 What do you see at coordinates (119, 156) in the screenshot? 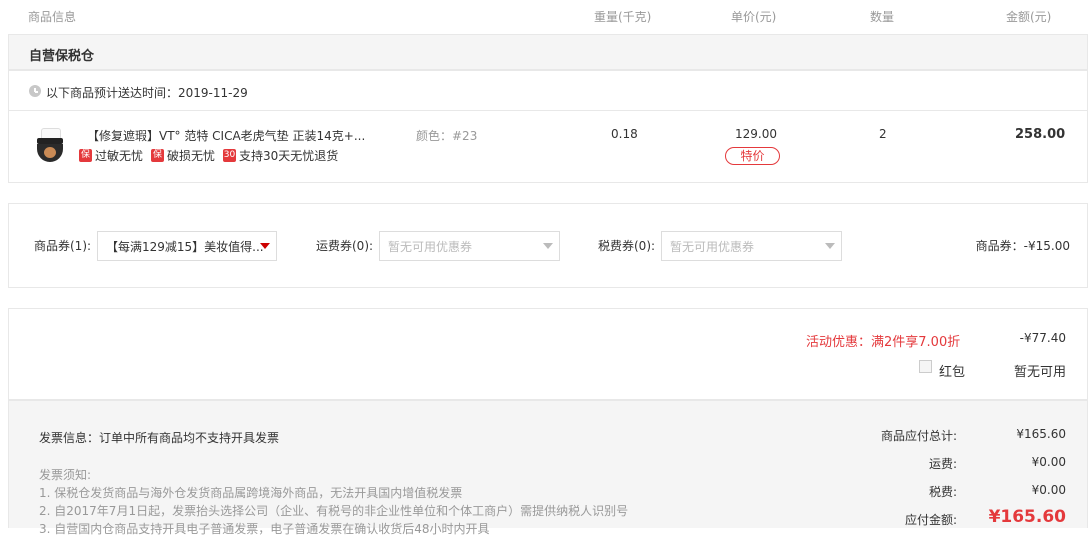
I see `service-tag-label: 过敏无忧` at bounding box center [119, 156].